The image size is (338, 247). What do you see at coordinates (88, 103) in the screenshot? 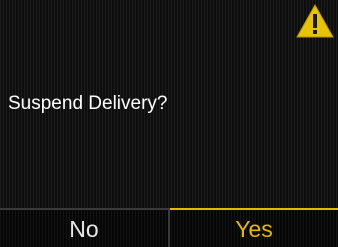
I see `dialog-prompt: Suspend Delivery?` at bounding box center [88, 103].